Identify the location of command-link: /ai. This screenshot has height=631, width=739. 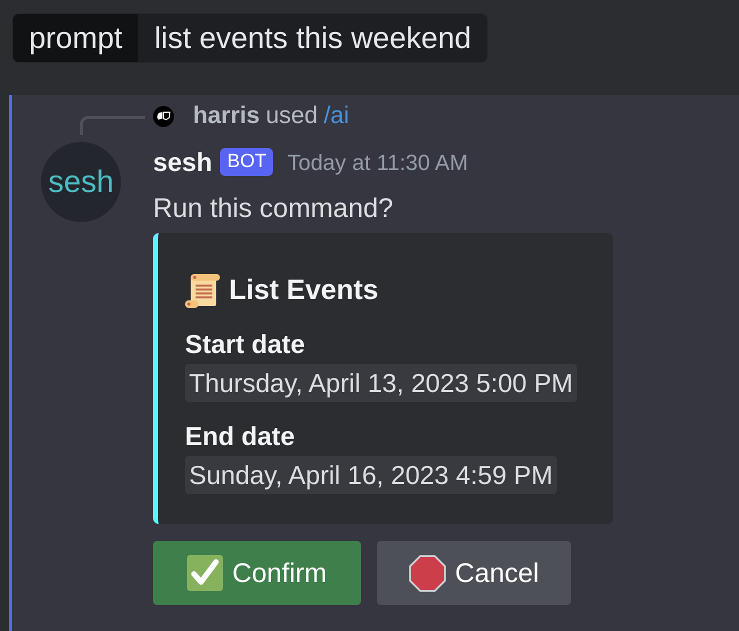
(337, 116).